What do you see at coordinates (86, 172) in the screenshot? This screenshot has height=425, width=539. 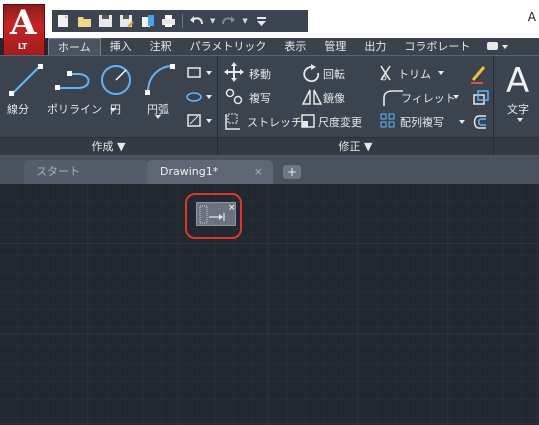 I see `start-tab: スタート` at bounding box center [86, 172].